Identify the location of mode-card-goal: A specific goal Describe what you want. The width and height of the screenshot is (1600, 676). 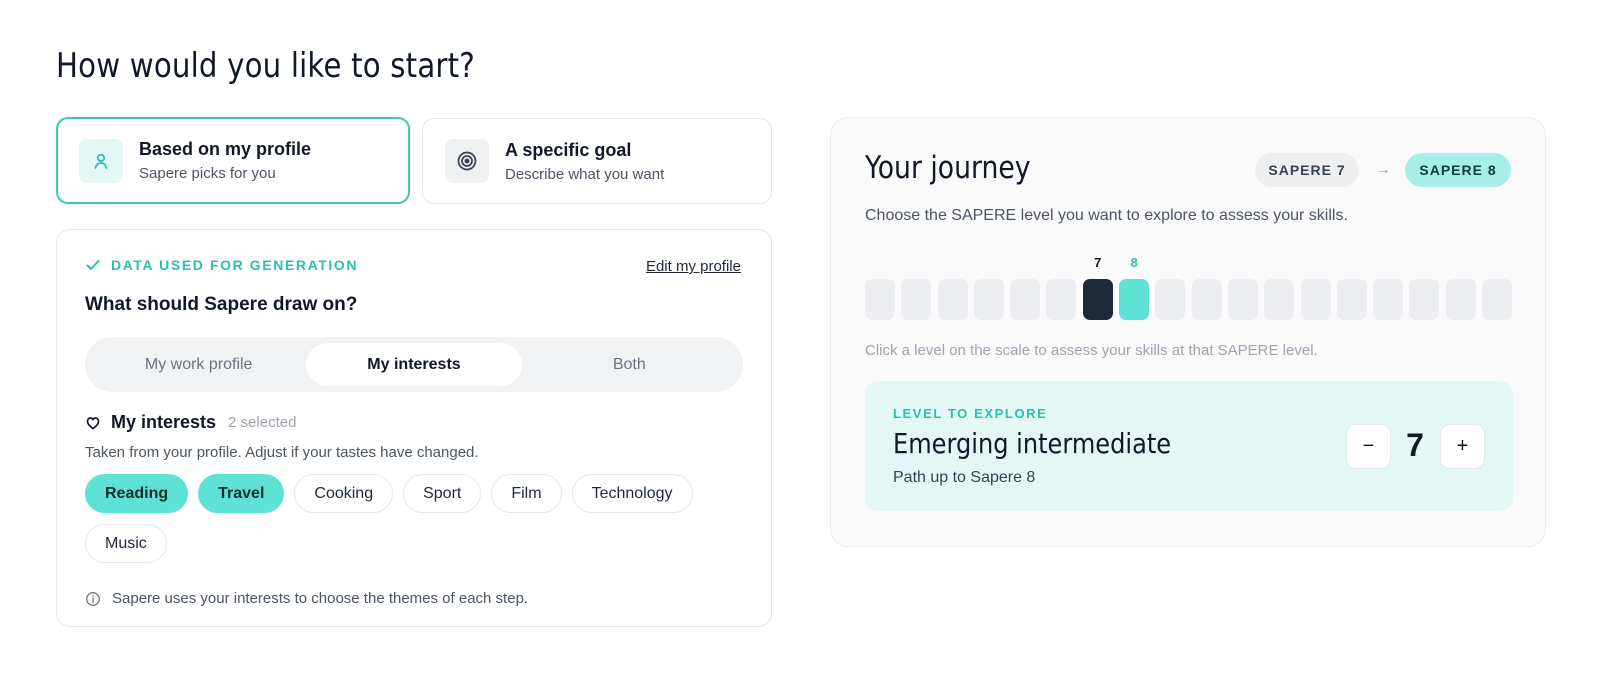
(597, 161).